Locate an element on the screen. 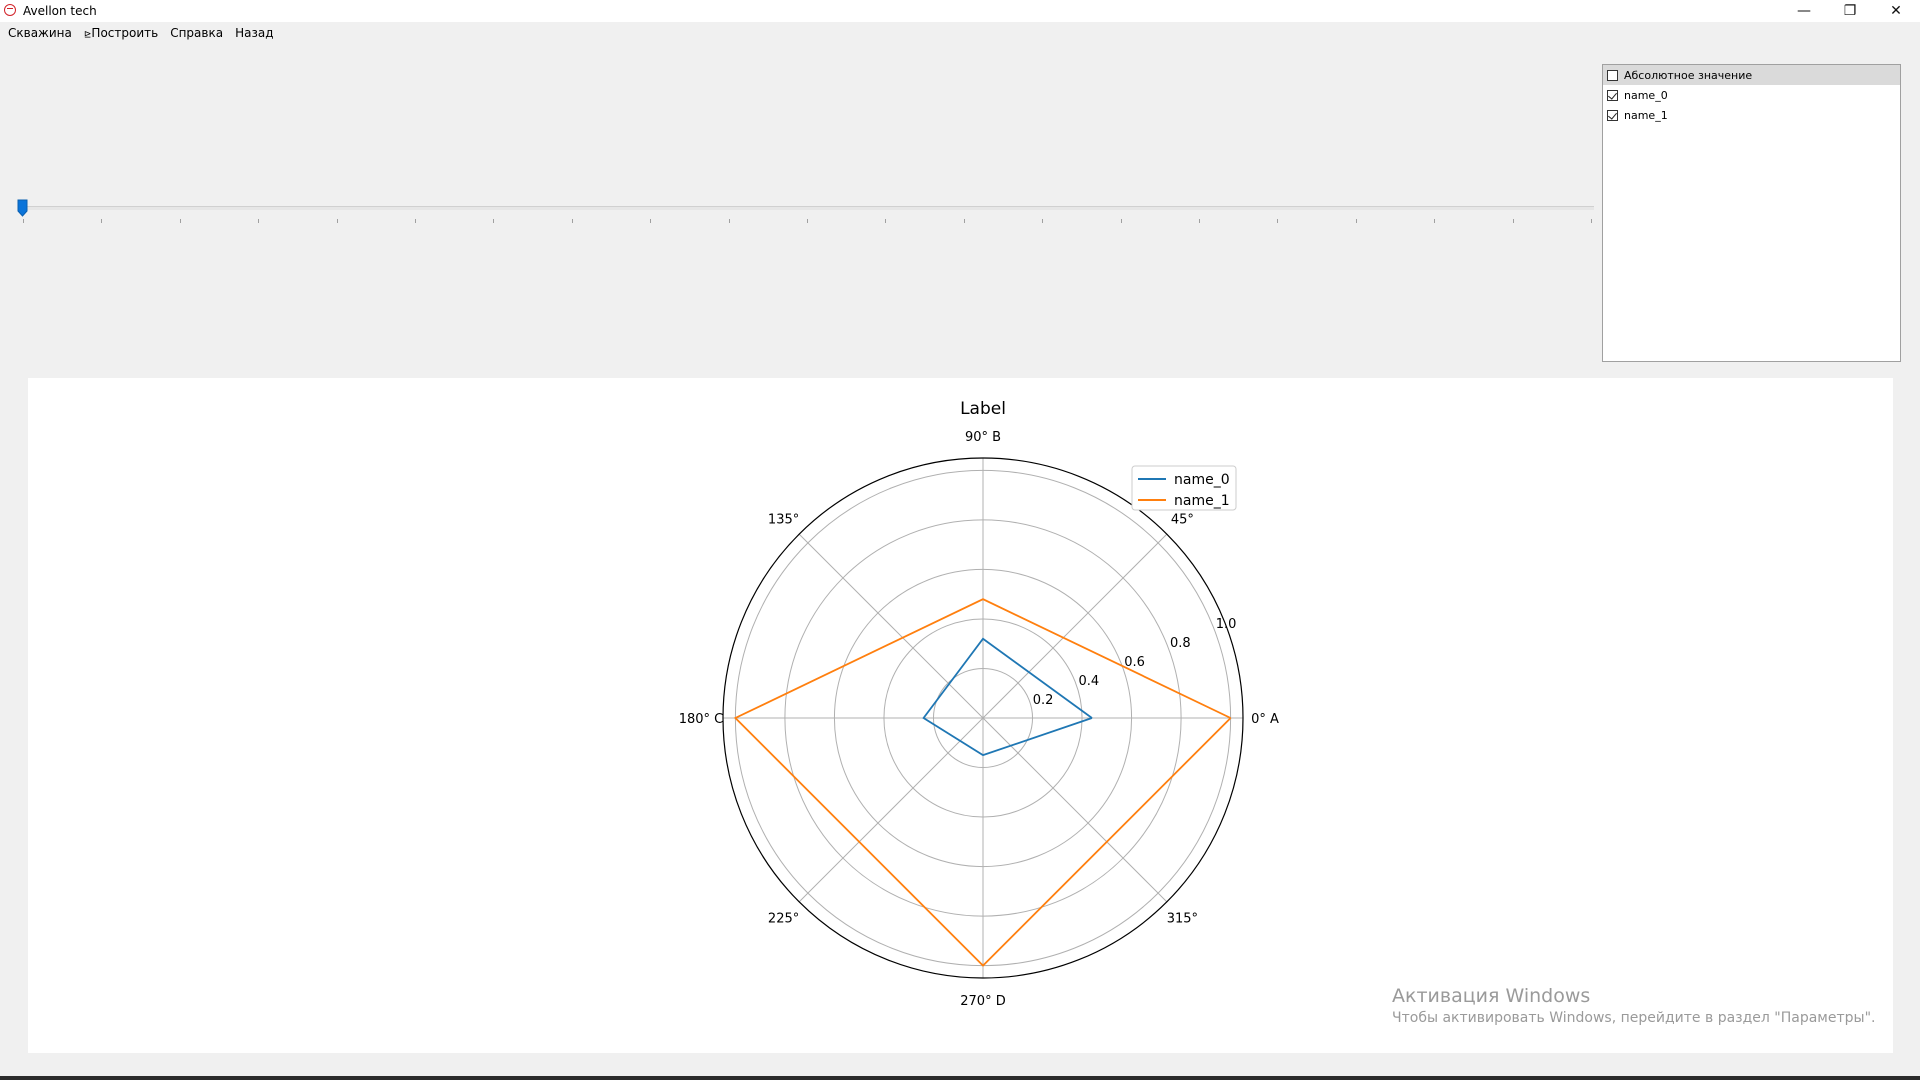  angle-tick-label: 135° is located at coordinates (783, 520).